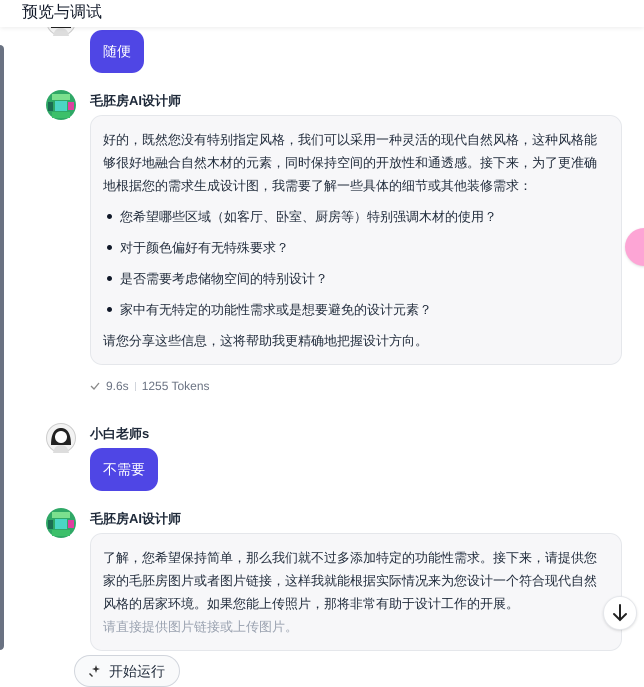 The image size is (644, 687). Describe the element at coordinates (201, 627) in the screenshot. I see `message-paragraph: 请直接提供图片链接或上传图片。` at that location.